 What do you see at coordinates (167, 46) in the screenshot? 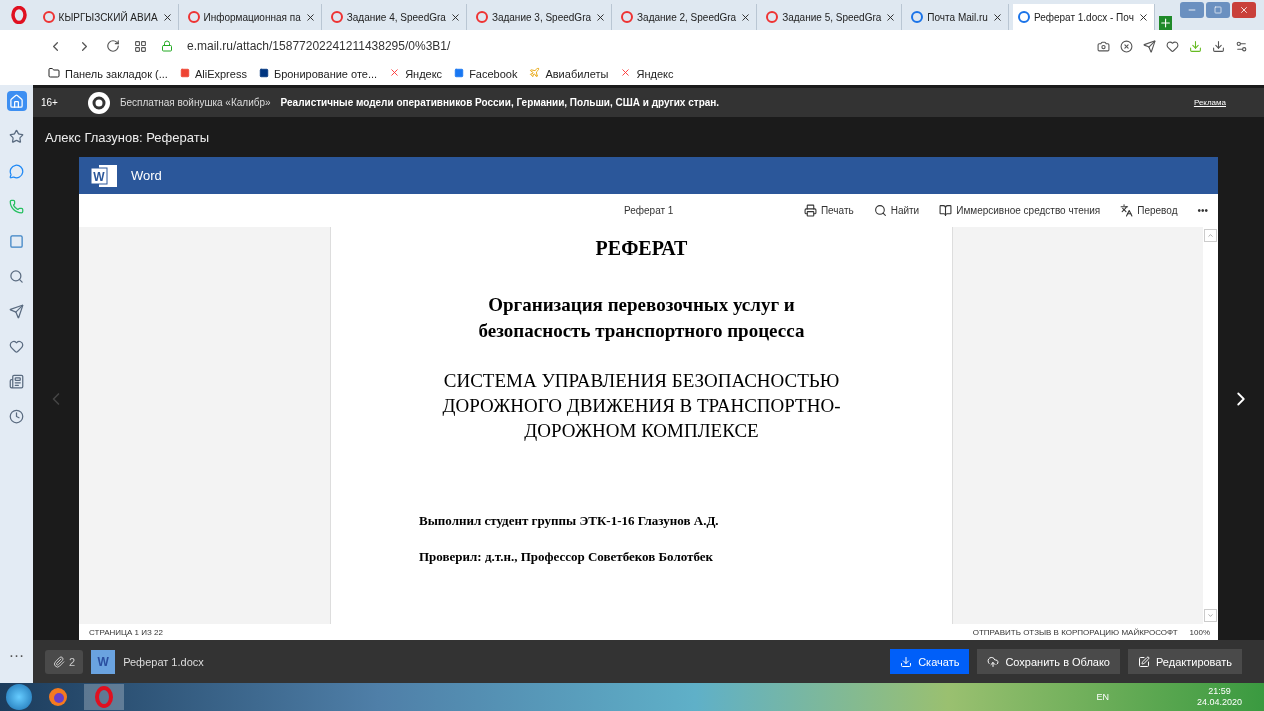
I see `lock-icon` at bounding box center [167, 46].